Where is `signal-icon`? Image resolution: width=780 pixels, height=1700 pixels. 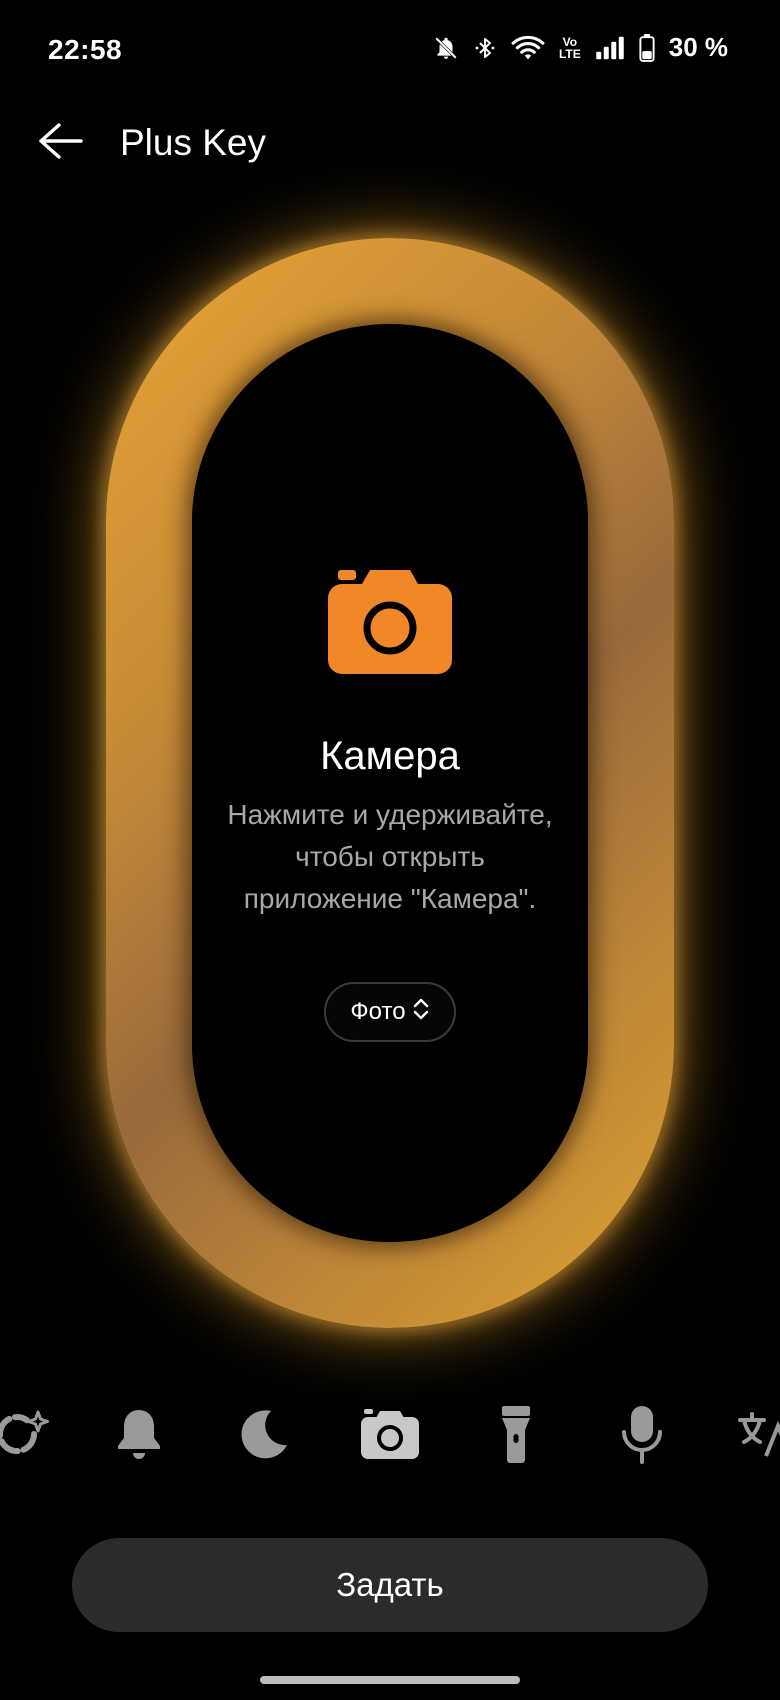 signal-icon is located at coordinates (610, 48).